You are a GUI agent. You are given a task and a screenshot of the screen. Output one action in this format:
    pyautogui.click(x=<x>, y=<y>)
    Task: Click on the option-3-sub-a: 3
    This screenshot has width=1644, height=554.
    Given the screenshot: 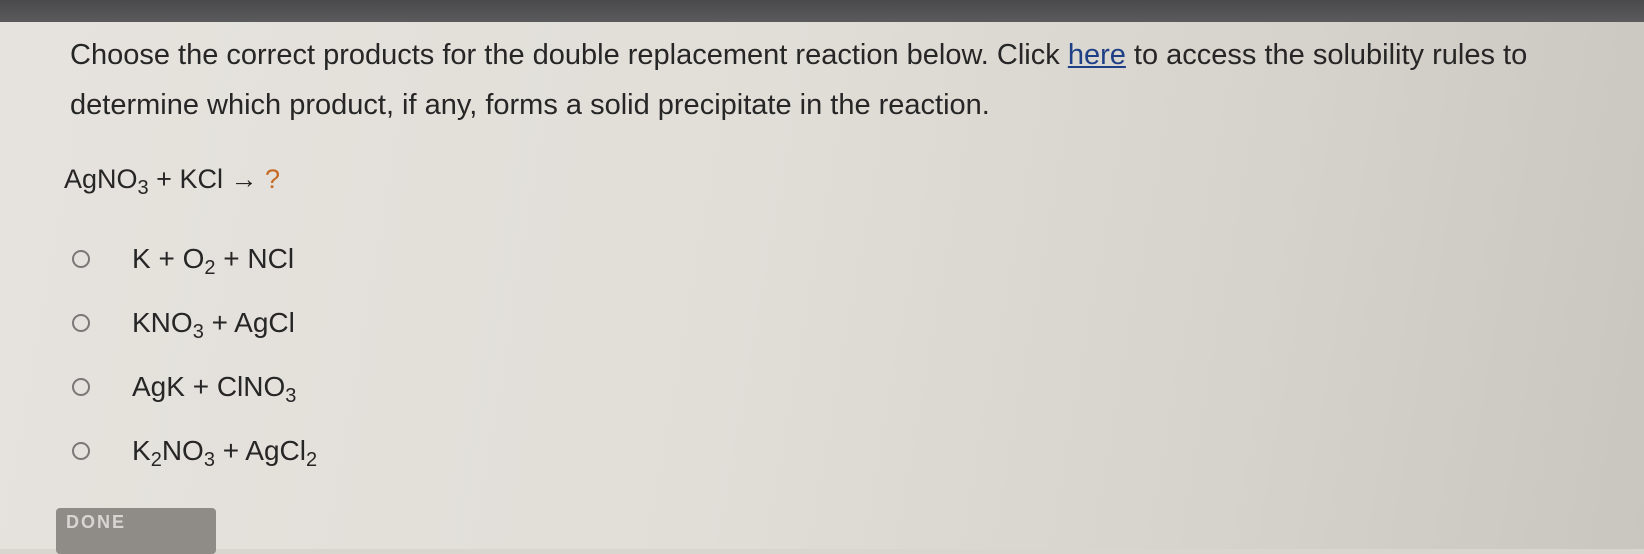 What is the action you would take?
    pyautogui.click(x=291, y=396)
    